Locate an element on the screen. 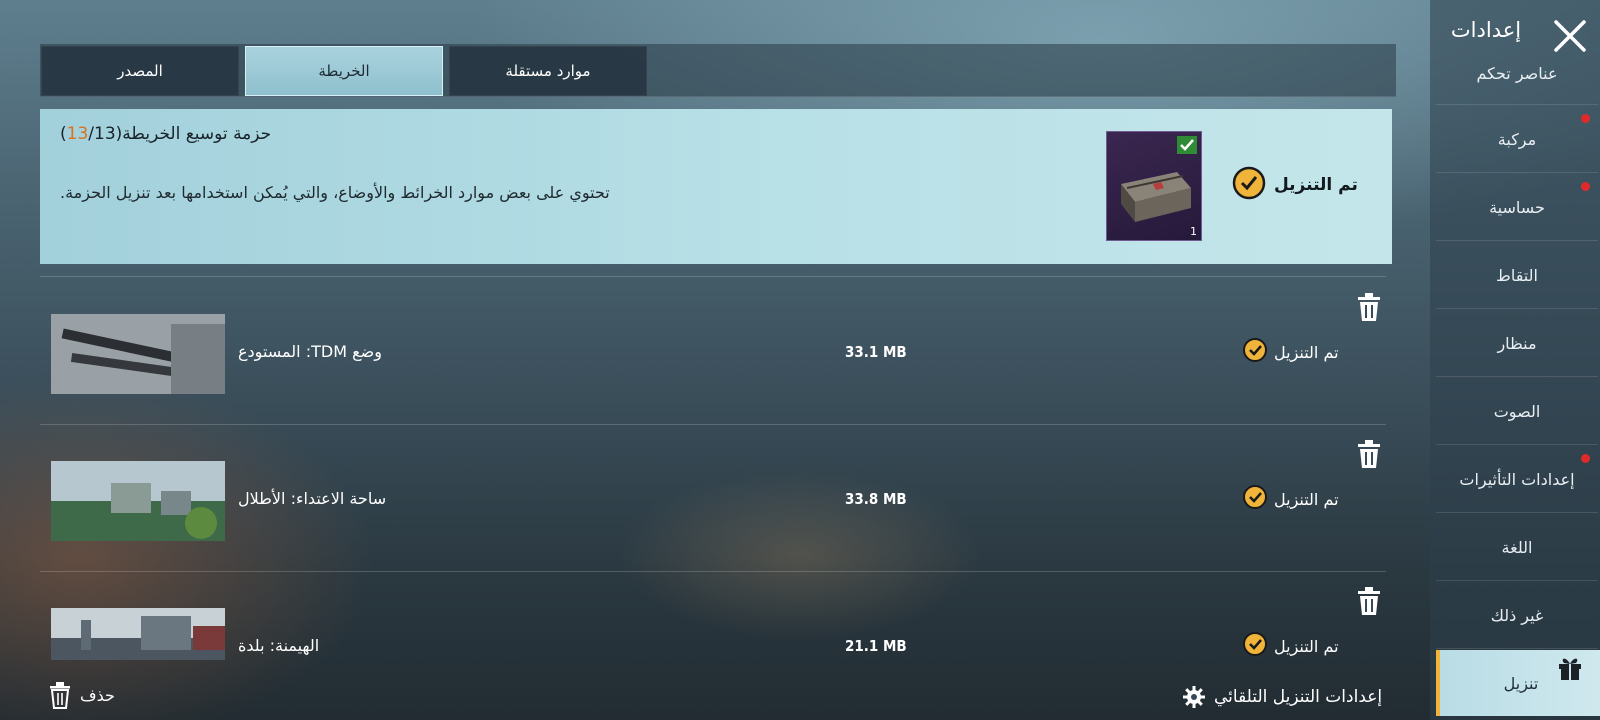 The height and width of the screenshot is (720, 1600). sidebar-item-sensitivity: حساسية is located at coordinates (1517, 207).